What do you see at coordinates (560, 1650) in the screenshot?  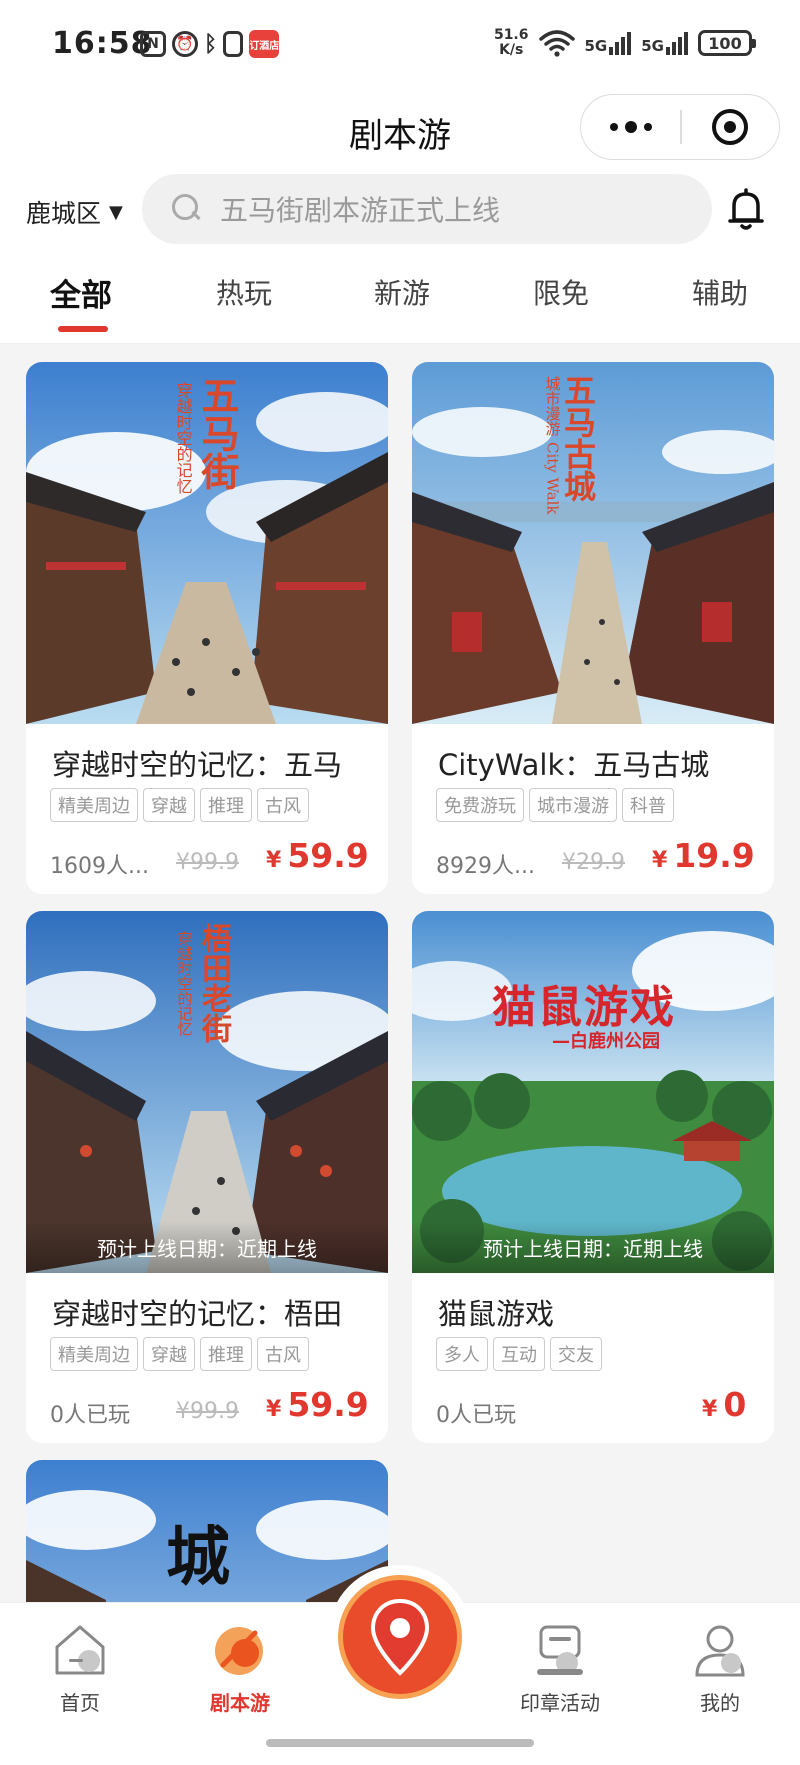 I see `stamp-icon` at bounding box center [560, 1650].